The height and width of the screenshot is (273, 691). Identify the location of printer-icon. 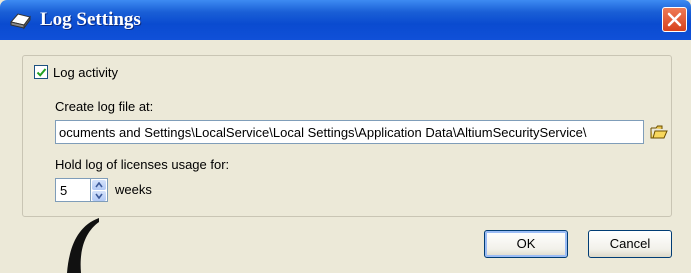
(21, 20).